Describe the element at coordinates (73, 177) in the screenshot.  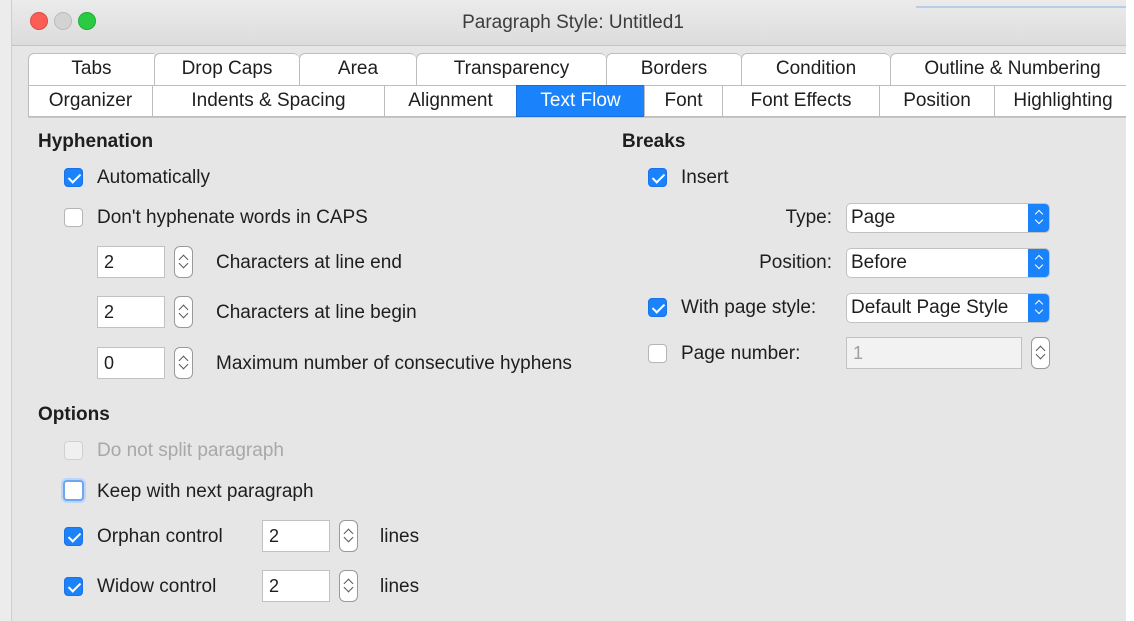
I see `automatically-checkbox` at that location.